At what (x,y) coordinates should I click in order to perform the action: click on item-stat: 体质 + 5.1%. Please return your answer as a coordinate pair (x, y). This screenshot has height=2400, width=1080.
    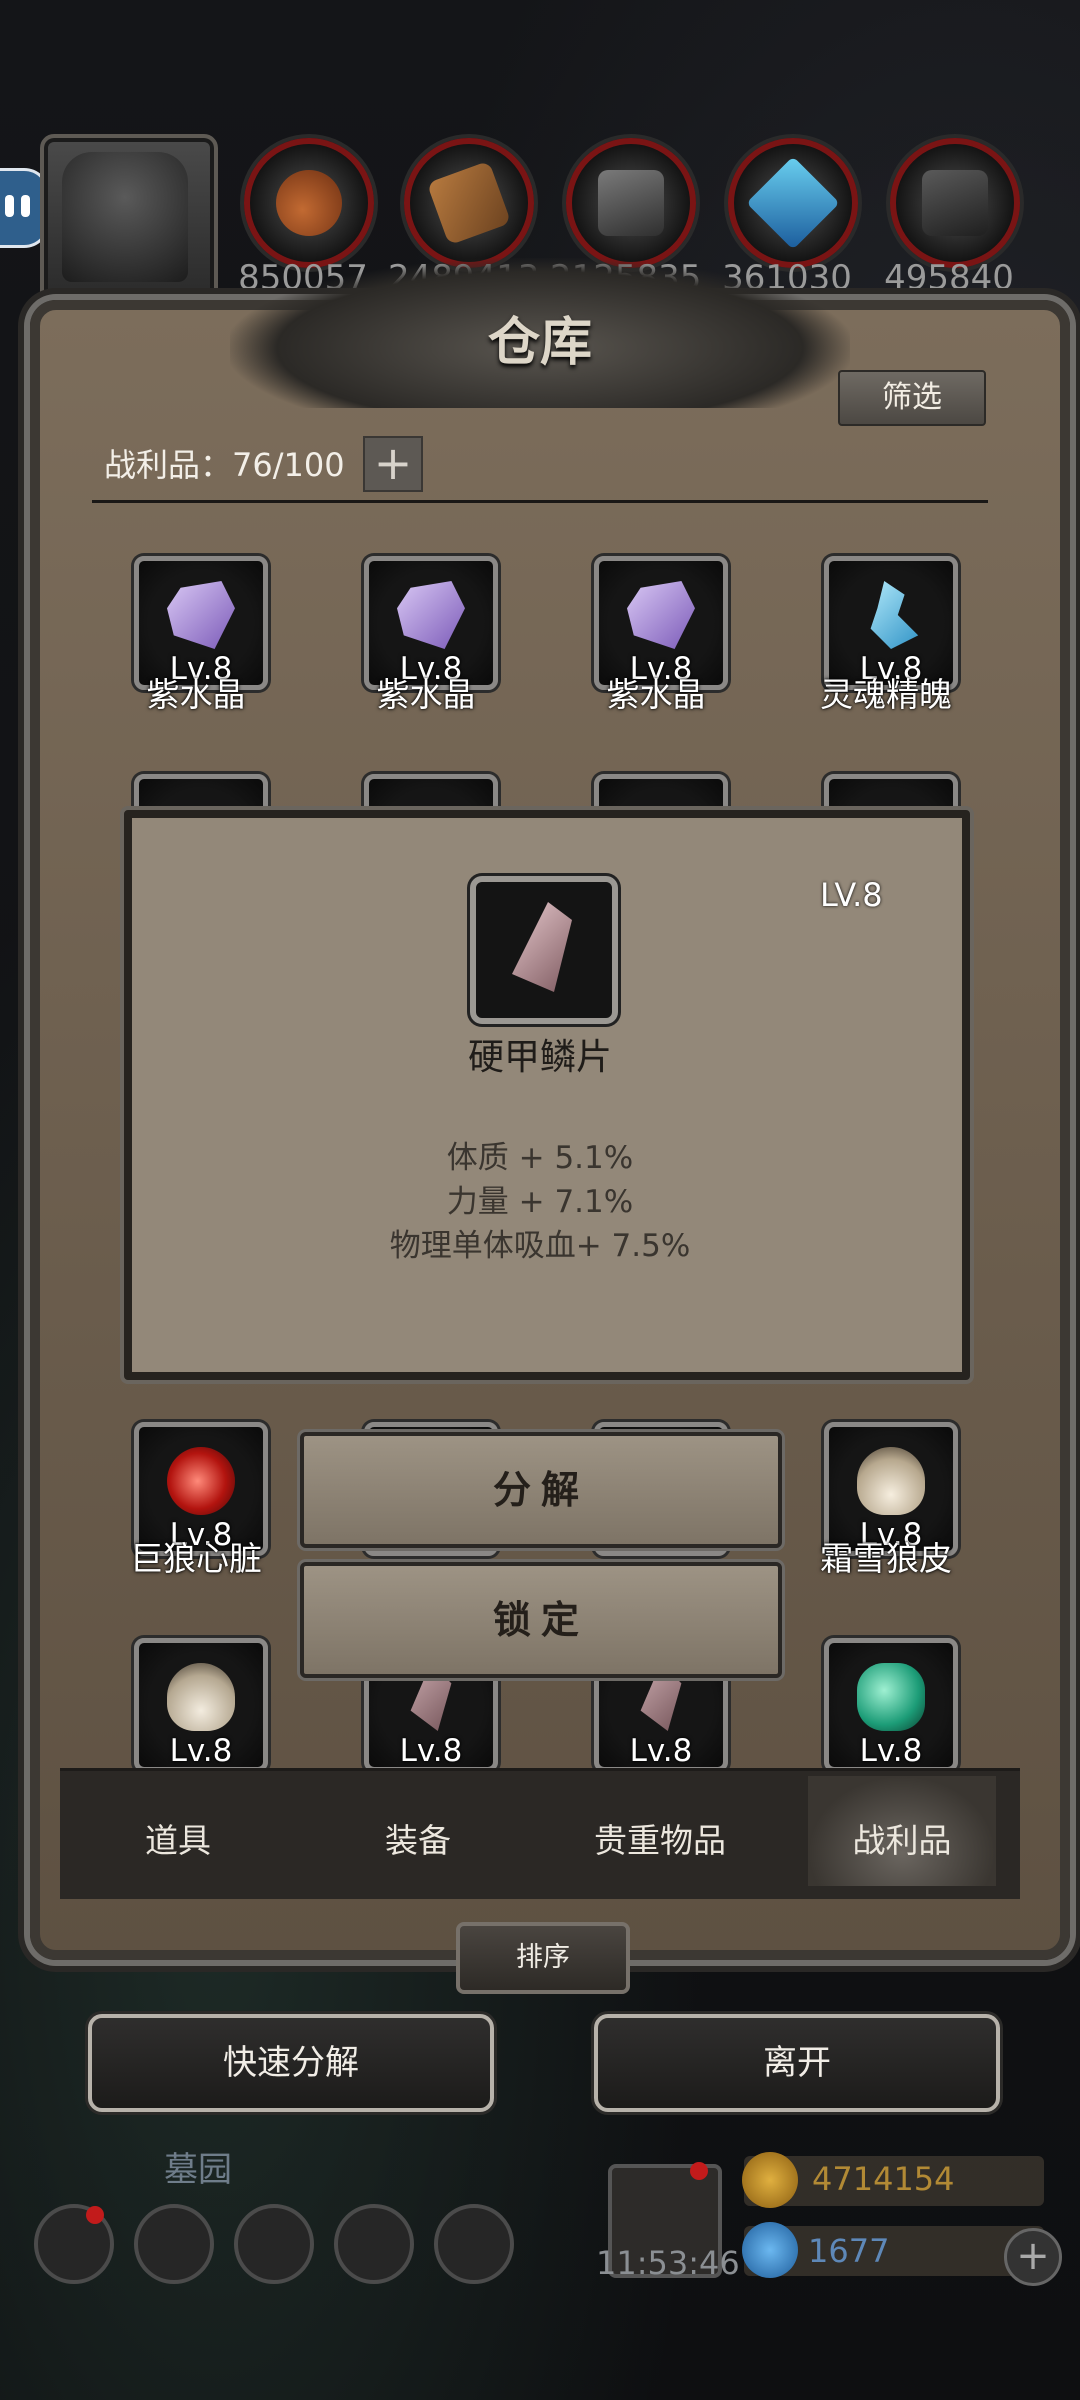
    Looking at the image, I should click on (540, 1158).